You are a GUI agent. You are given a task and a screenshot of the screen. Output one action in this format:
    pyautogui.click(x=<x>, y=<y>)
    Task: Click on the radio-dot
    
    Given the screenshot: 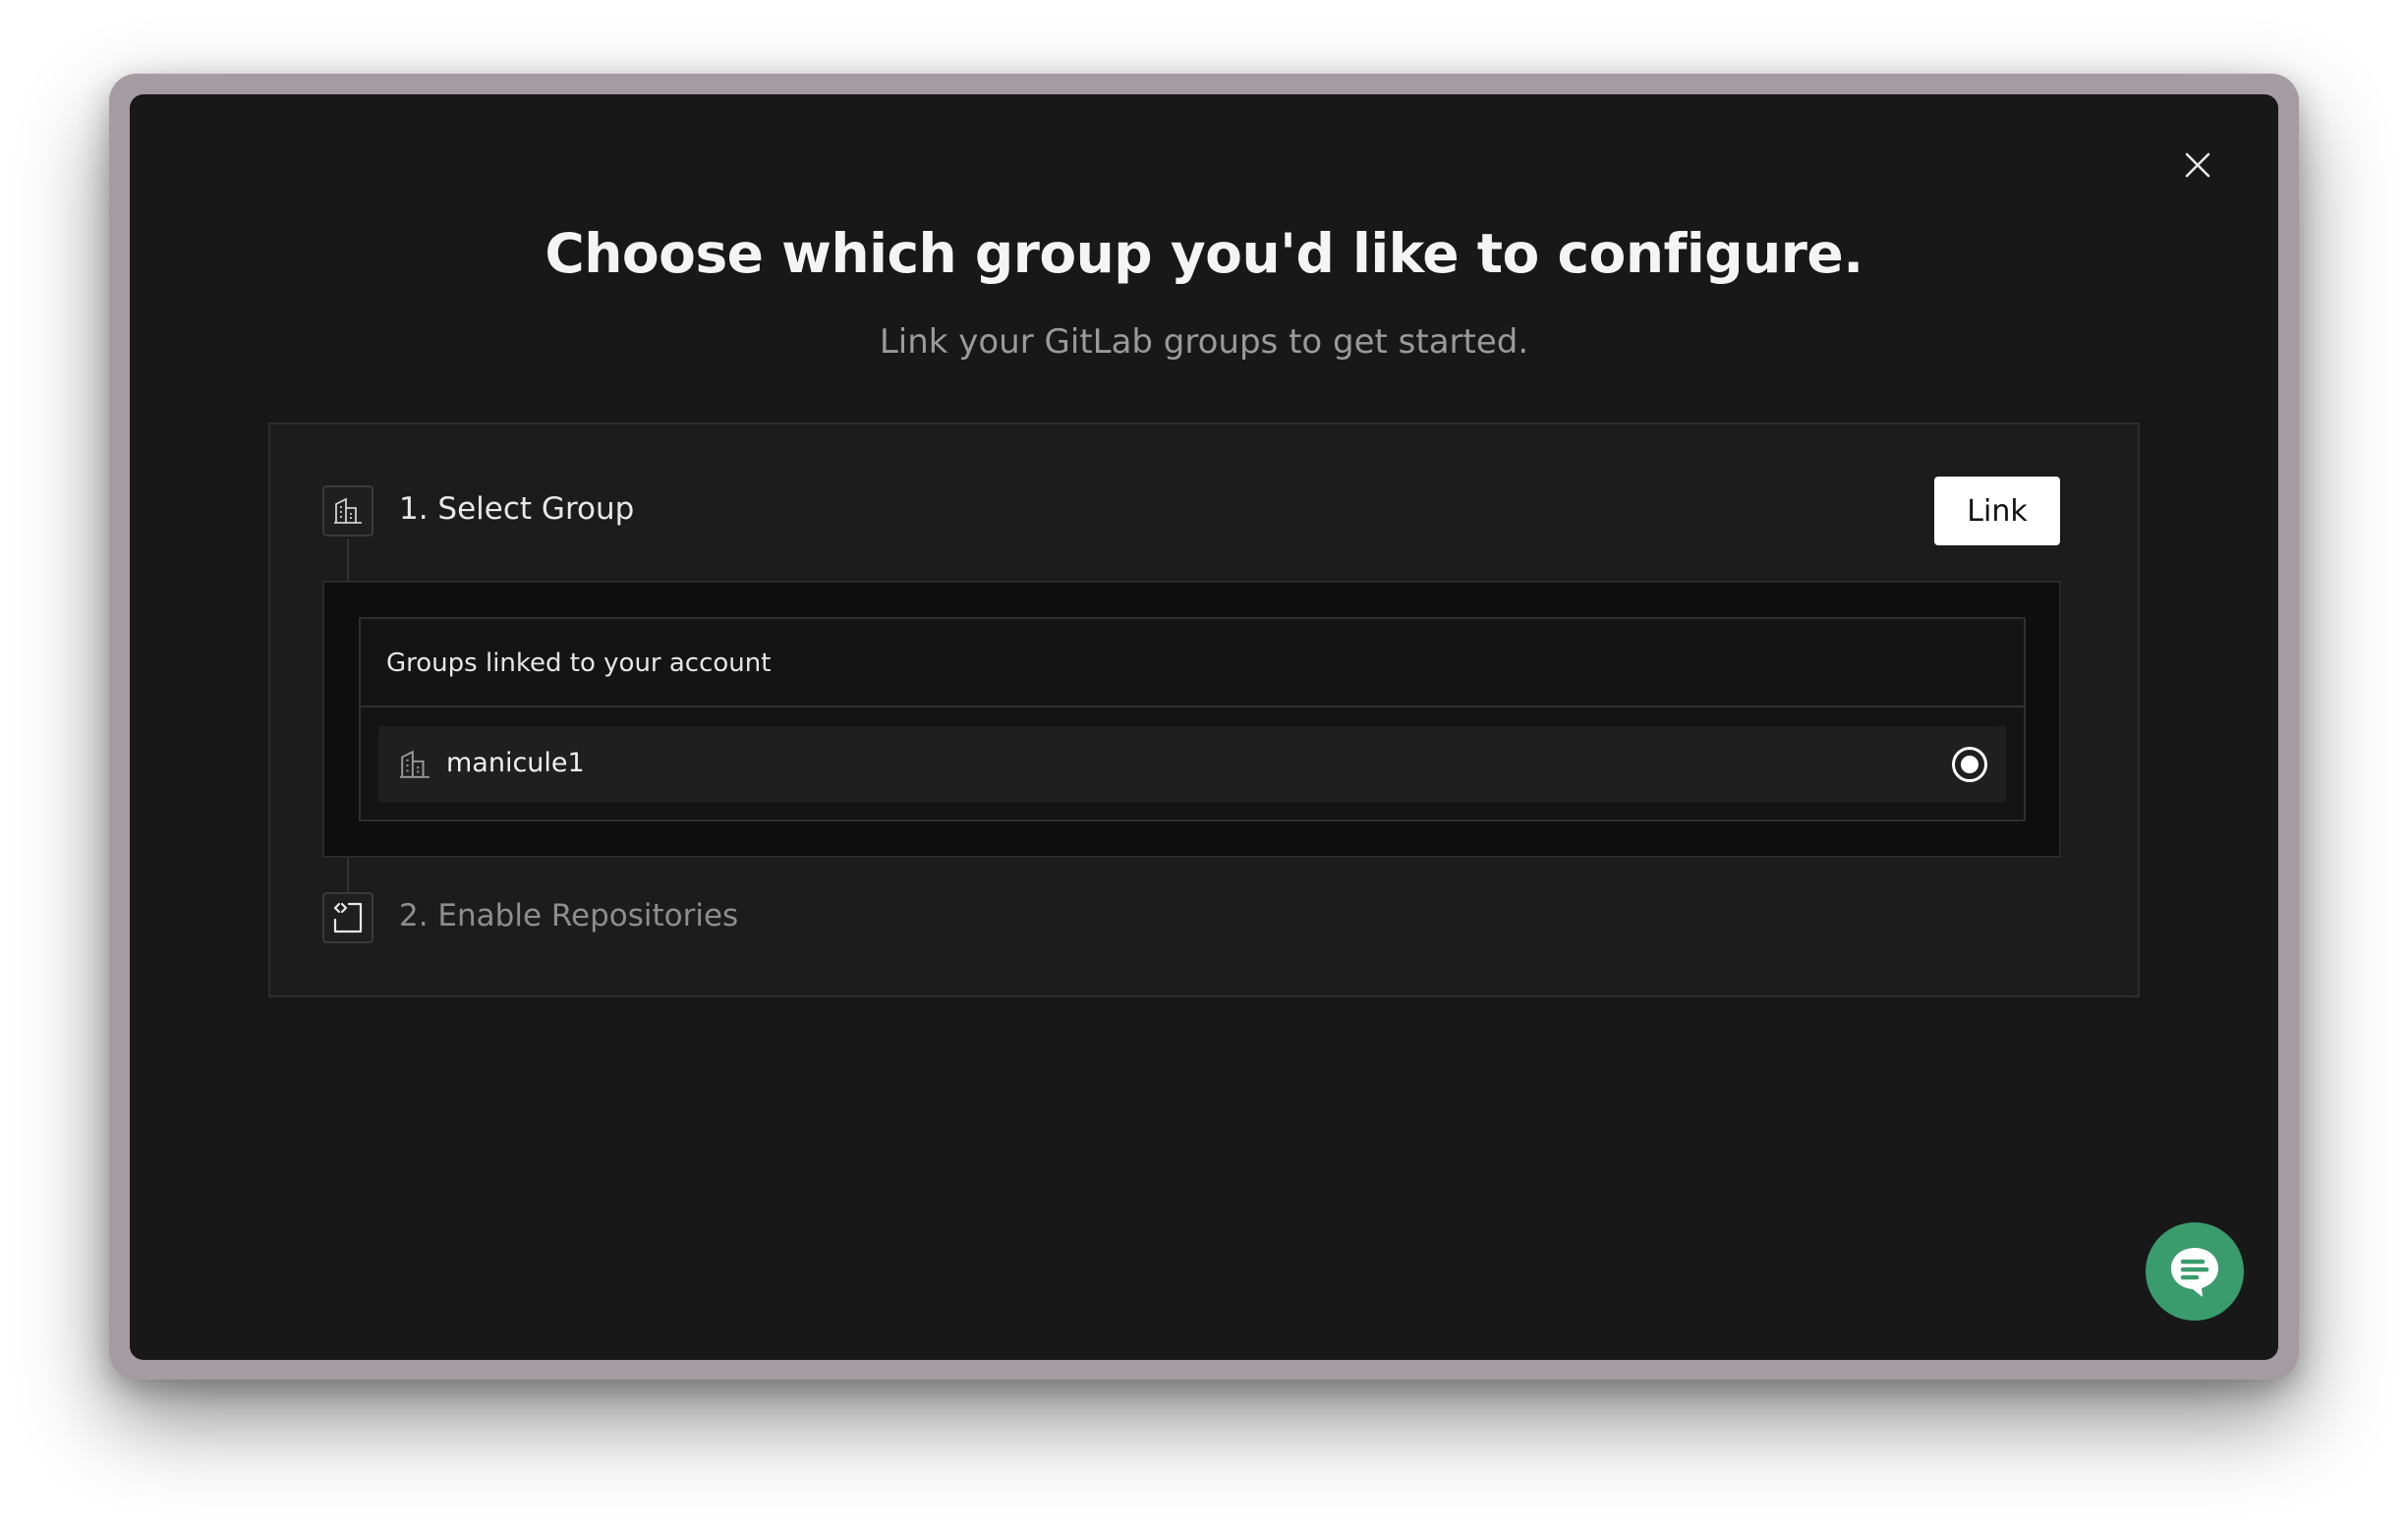 What is the action you would take?
    pyautogui.click(x=1969, y=764)
    